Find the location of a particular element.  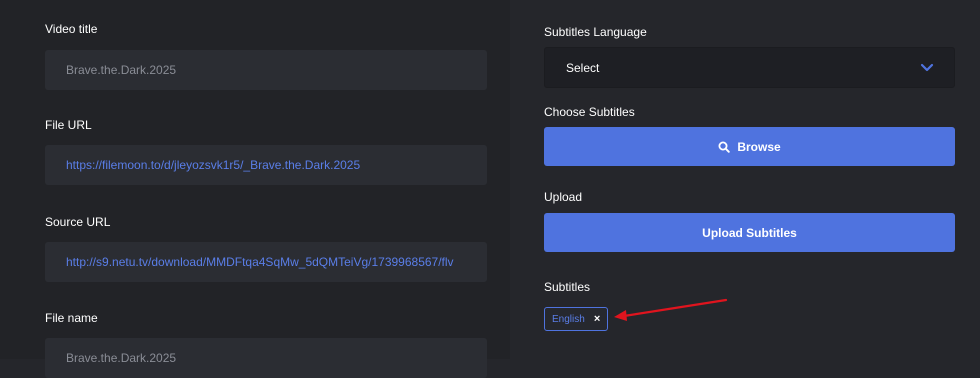

upload-subtitles-button: Upload Subtitles is located at coordinates (749, 232).